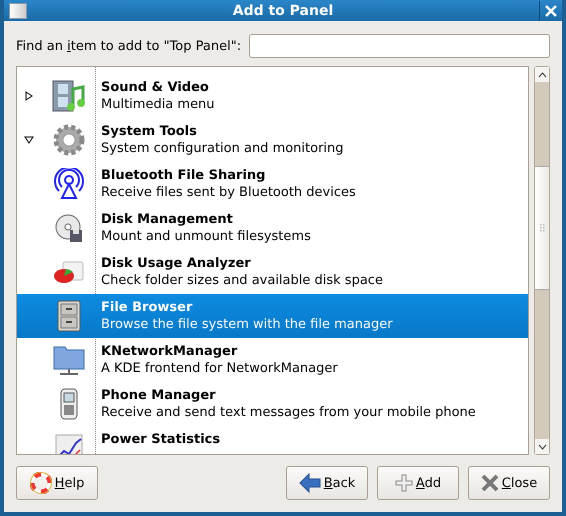 The width and height of the screenshot is (566, 516). Describe the element at coordinates (69, 443) in the screenshot. I see `line-chart-icon` at that location.